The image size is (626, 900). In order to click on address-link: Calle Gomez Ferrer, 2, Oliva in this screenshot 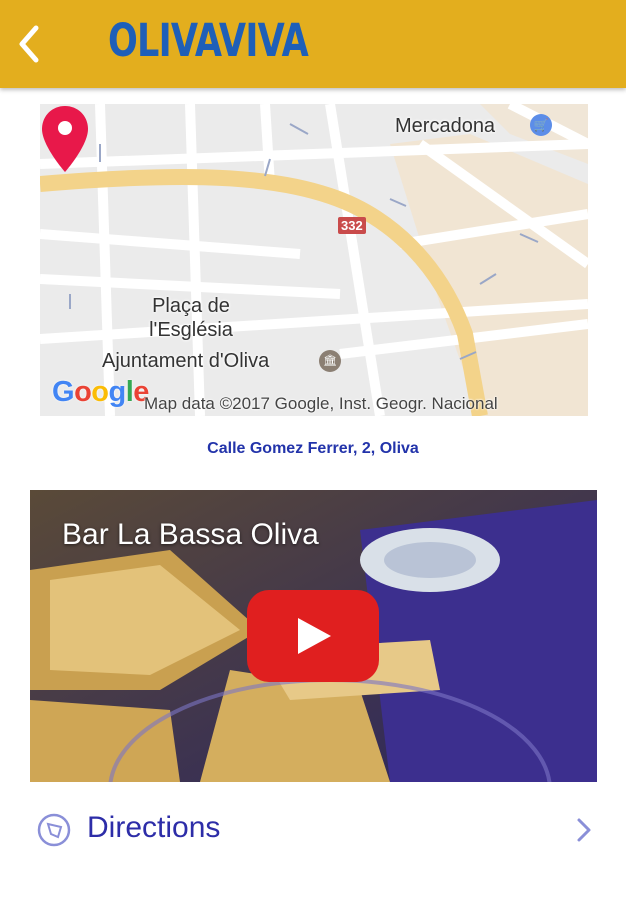, I will do `click(313, 449)`.